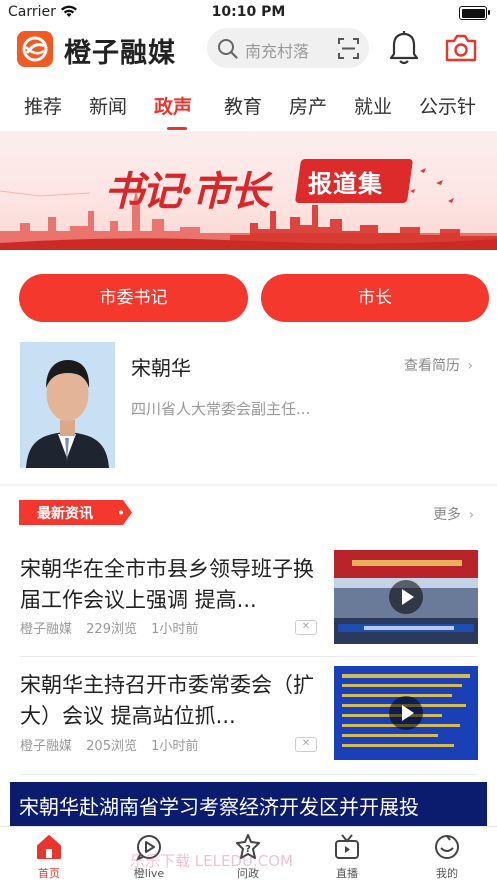  I want to click on feature-news-card: 宋朝华赴湖南省学习考察经济开发区并开展投, so click(248, 805).